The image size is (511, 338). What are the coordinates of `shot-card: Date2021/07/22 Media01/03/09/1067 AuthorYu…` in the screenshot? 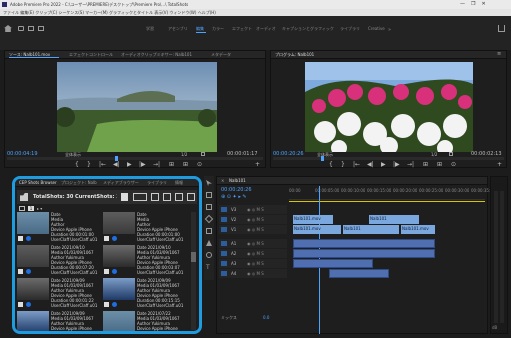 It's located at (145, 321).